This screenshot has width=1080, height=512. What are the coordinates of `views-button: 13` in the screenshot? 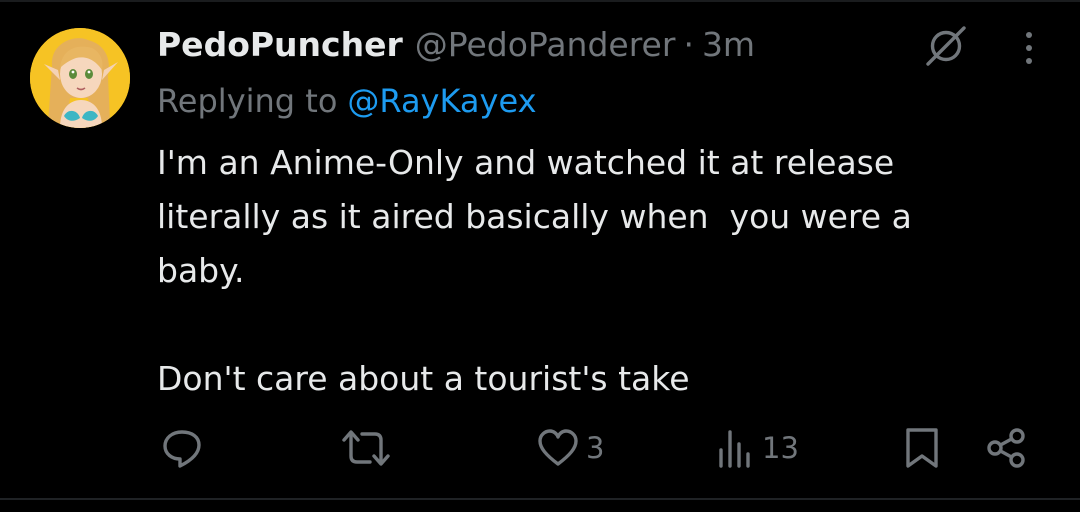 It's located at (757, 448).